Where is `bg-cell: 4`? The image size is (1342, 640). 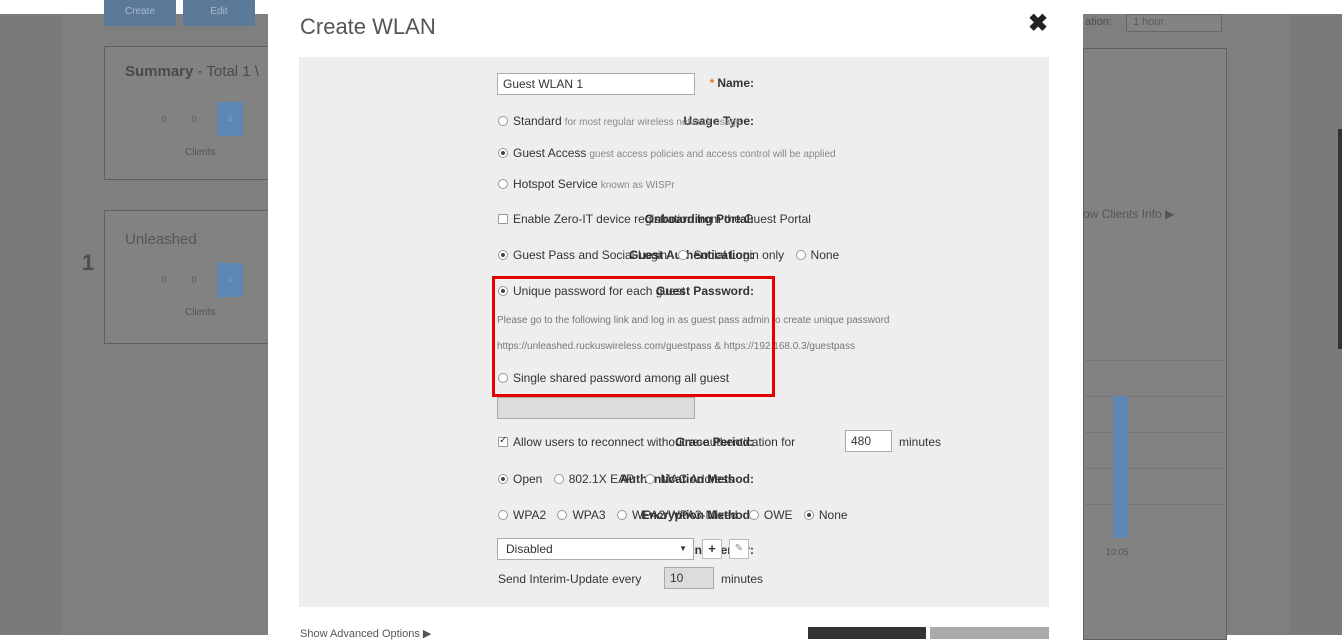
bg-cell: 4 is located at coordinates (230, 280).